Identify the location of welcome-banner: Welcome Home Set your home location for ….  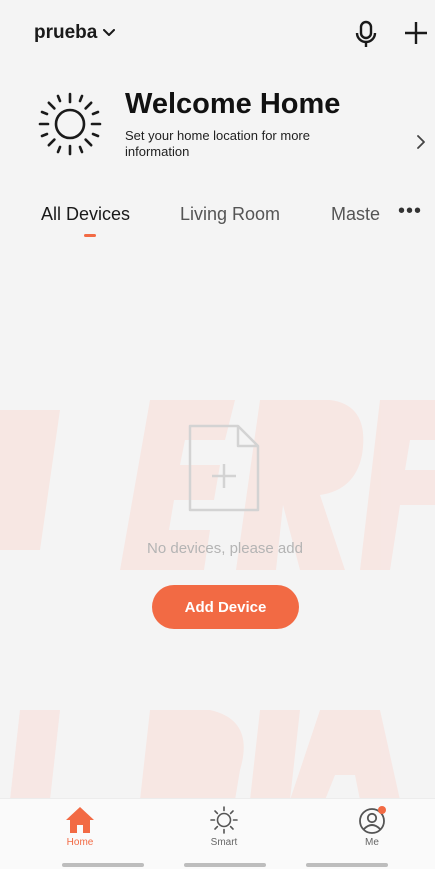
(217, 125).